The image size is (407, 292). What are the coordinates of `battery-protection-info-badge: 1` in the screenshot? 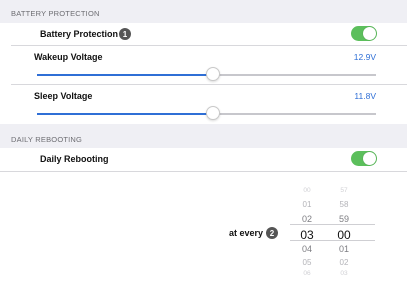 It's located at (125, 34).